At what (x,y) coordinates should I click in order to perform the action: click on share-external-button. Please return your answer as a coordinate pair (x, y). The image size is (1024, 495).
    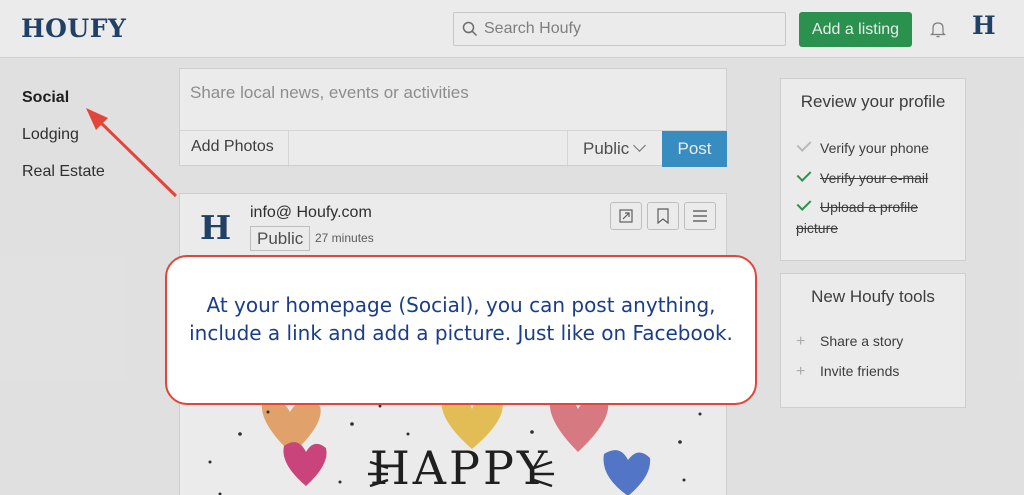
    Looking at the image, I should click on (626, 216).